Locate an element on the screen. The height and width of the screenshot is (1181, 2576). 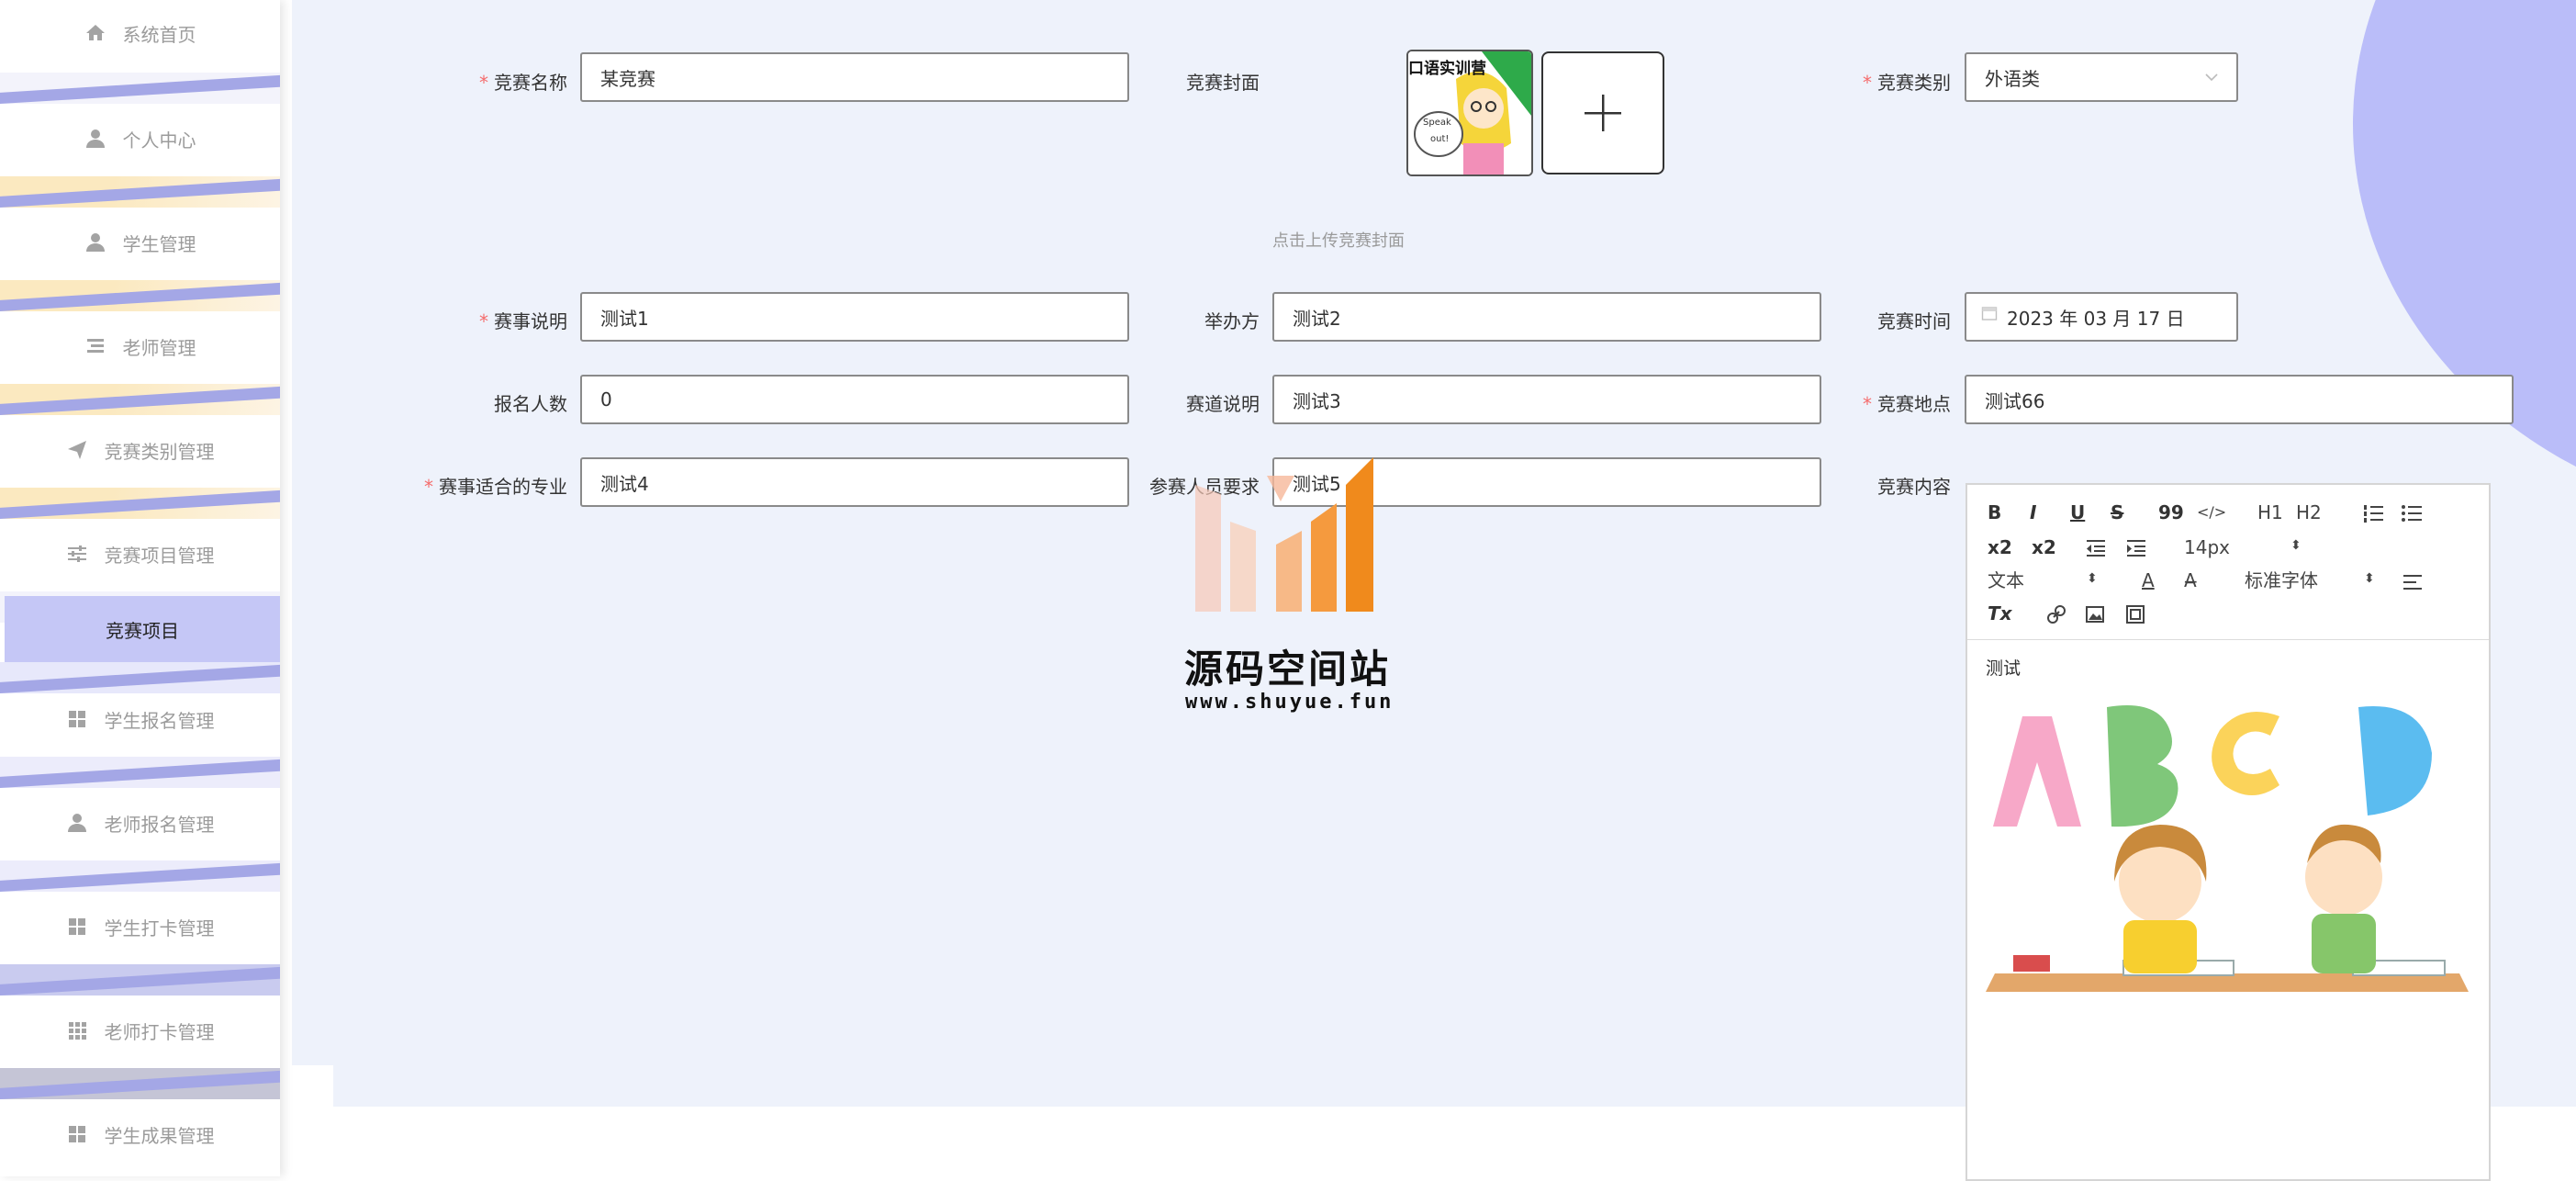
h1-button: H1 is located at coordinates (2270, 512).